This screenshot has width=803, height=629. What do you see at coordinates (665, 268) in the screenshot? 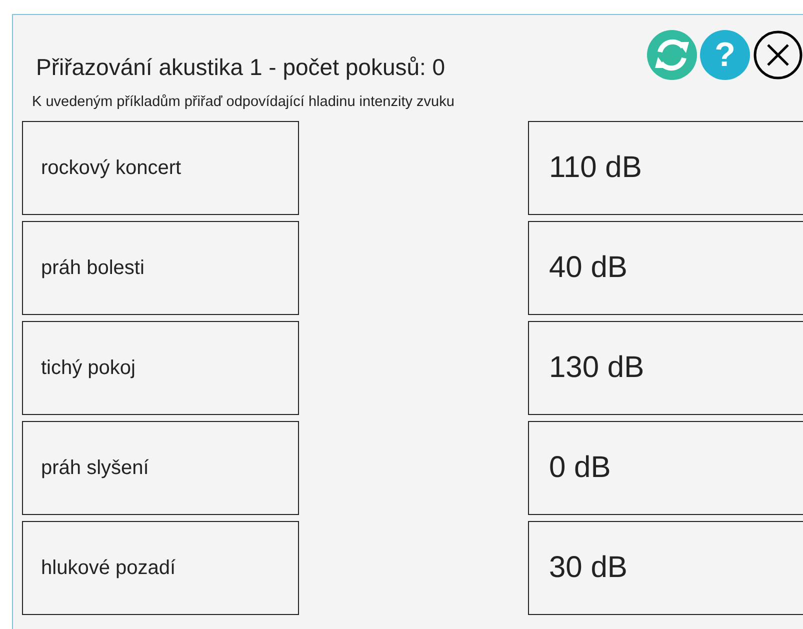
I see `level-card: 40 dB` at bounding box center [665, 268].